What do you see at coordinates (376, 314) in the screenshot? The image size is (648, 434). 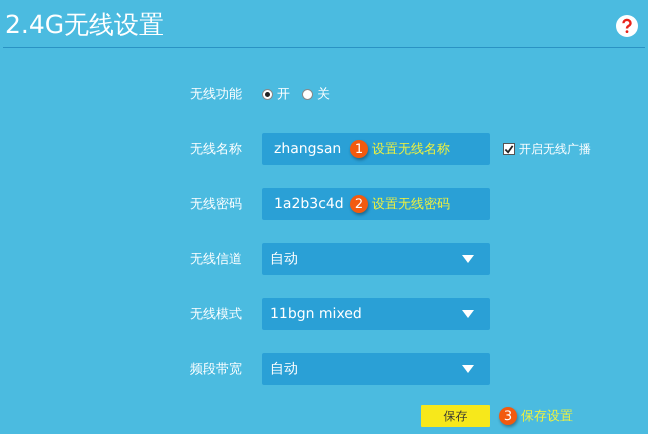 I see `dropdown: 11bgn mixed` at bounding box center [376, 314].